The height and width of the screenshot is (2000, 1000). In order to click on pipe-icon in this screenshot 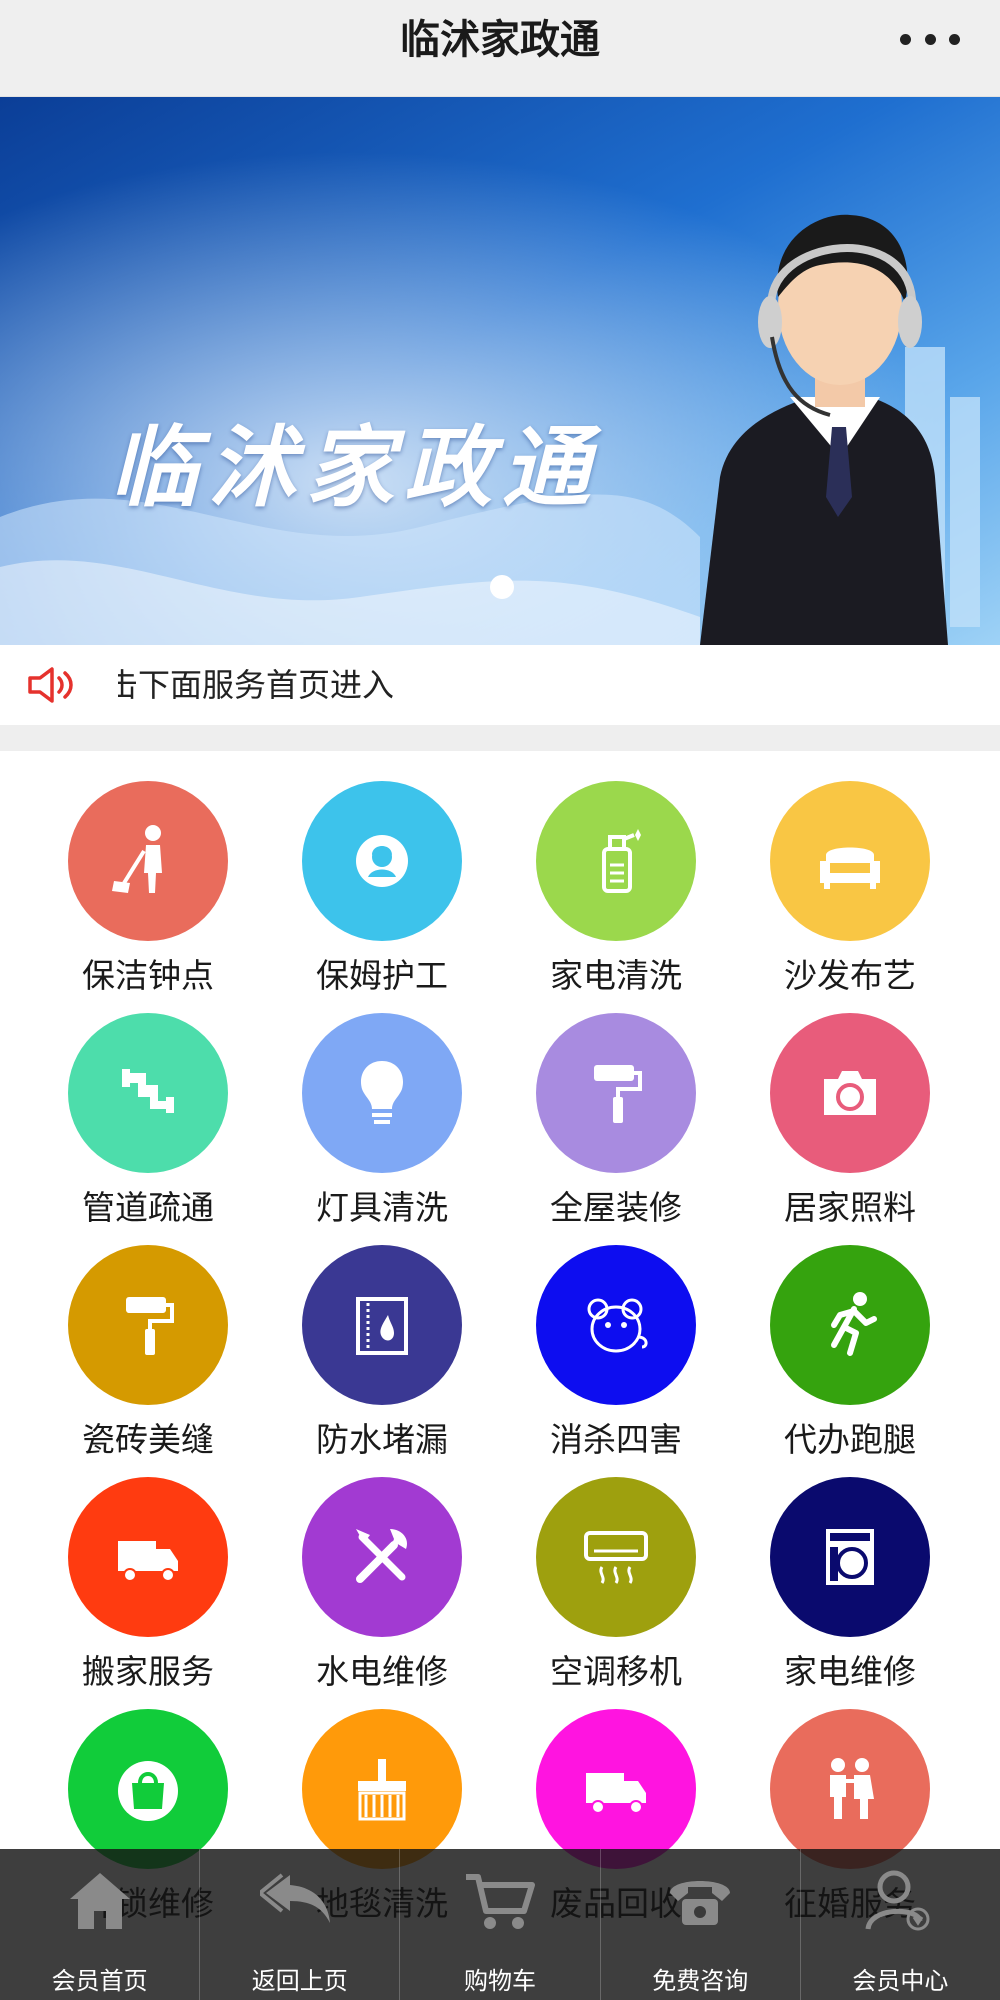, I will do `click(148, 1091)`.